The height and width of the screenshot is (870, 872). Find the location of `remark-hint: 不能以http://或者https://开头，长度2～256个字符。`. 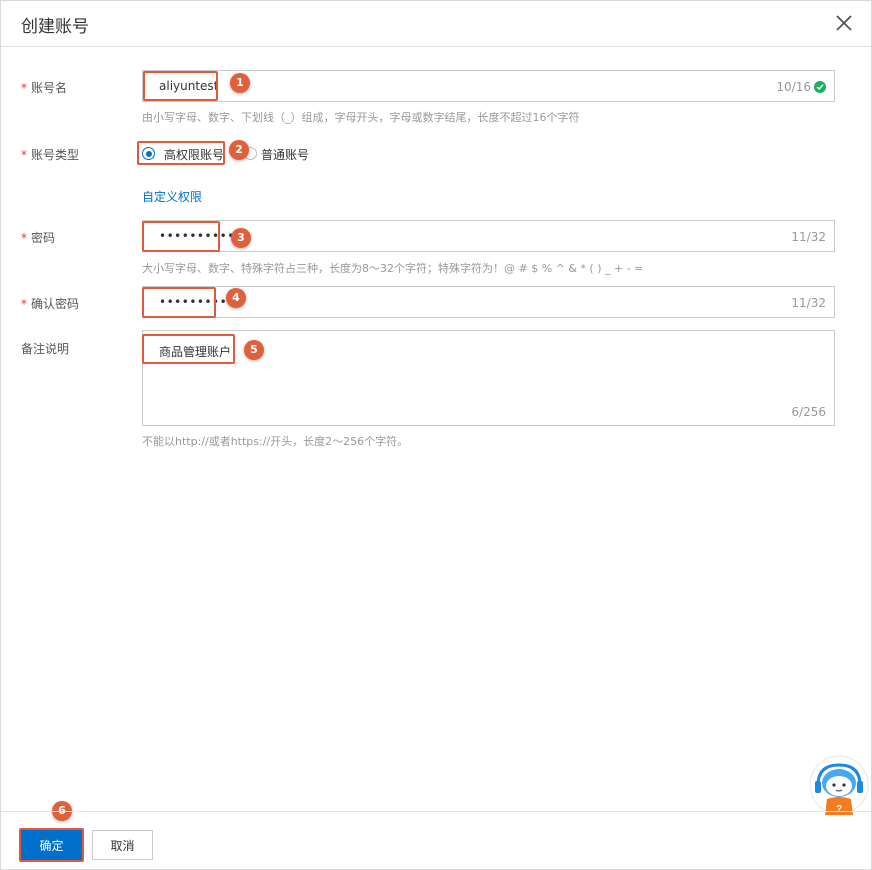

remark-hint: 不能以http://或者https://开头，长度2～256个字符。 is located at coordinates (275, 441).